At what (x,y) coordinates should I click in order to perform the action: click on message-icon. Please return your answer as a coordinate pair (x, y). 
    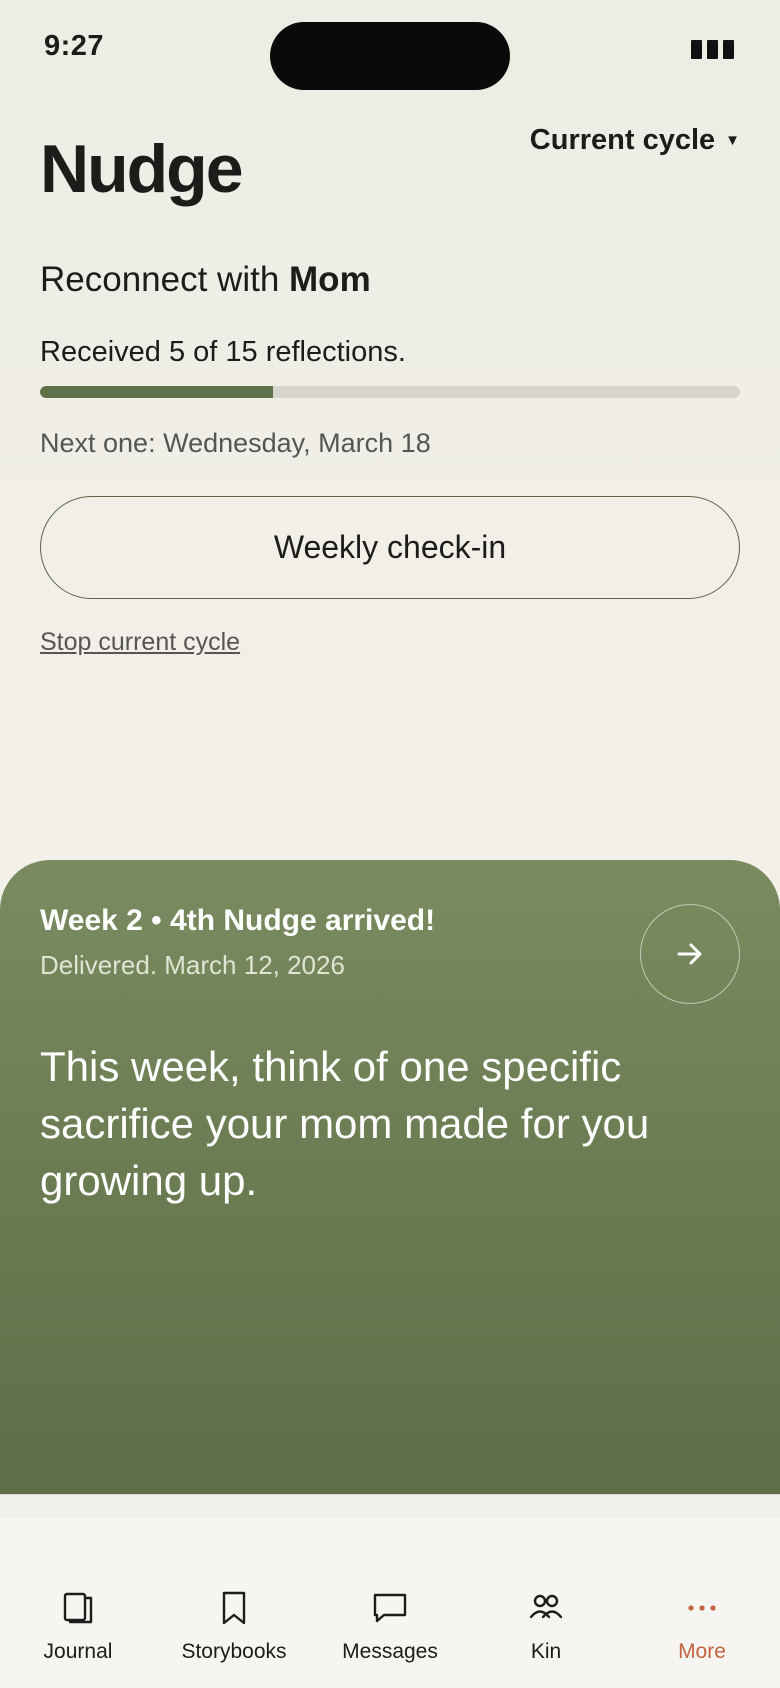
    Looking at the image, I should click on (390, 1608).